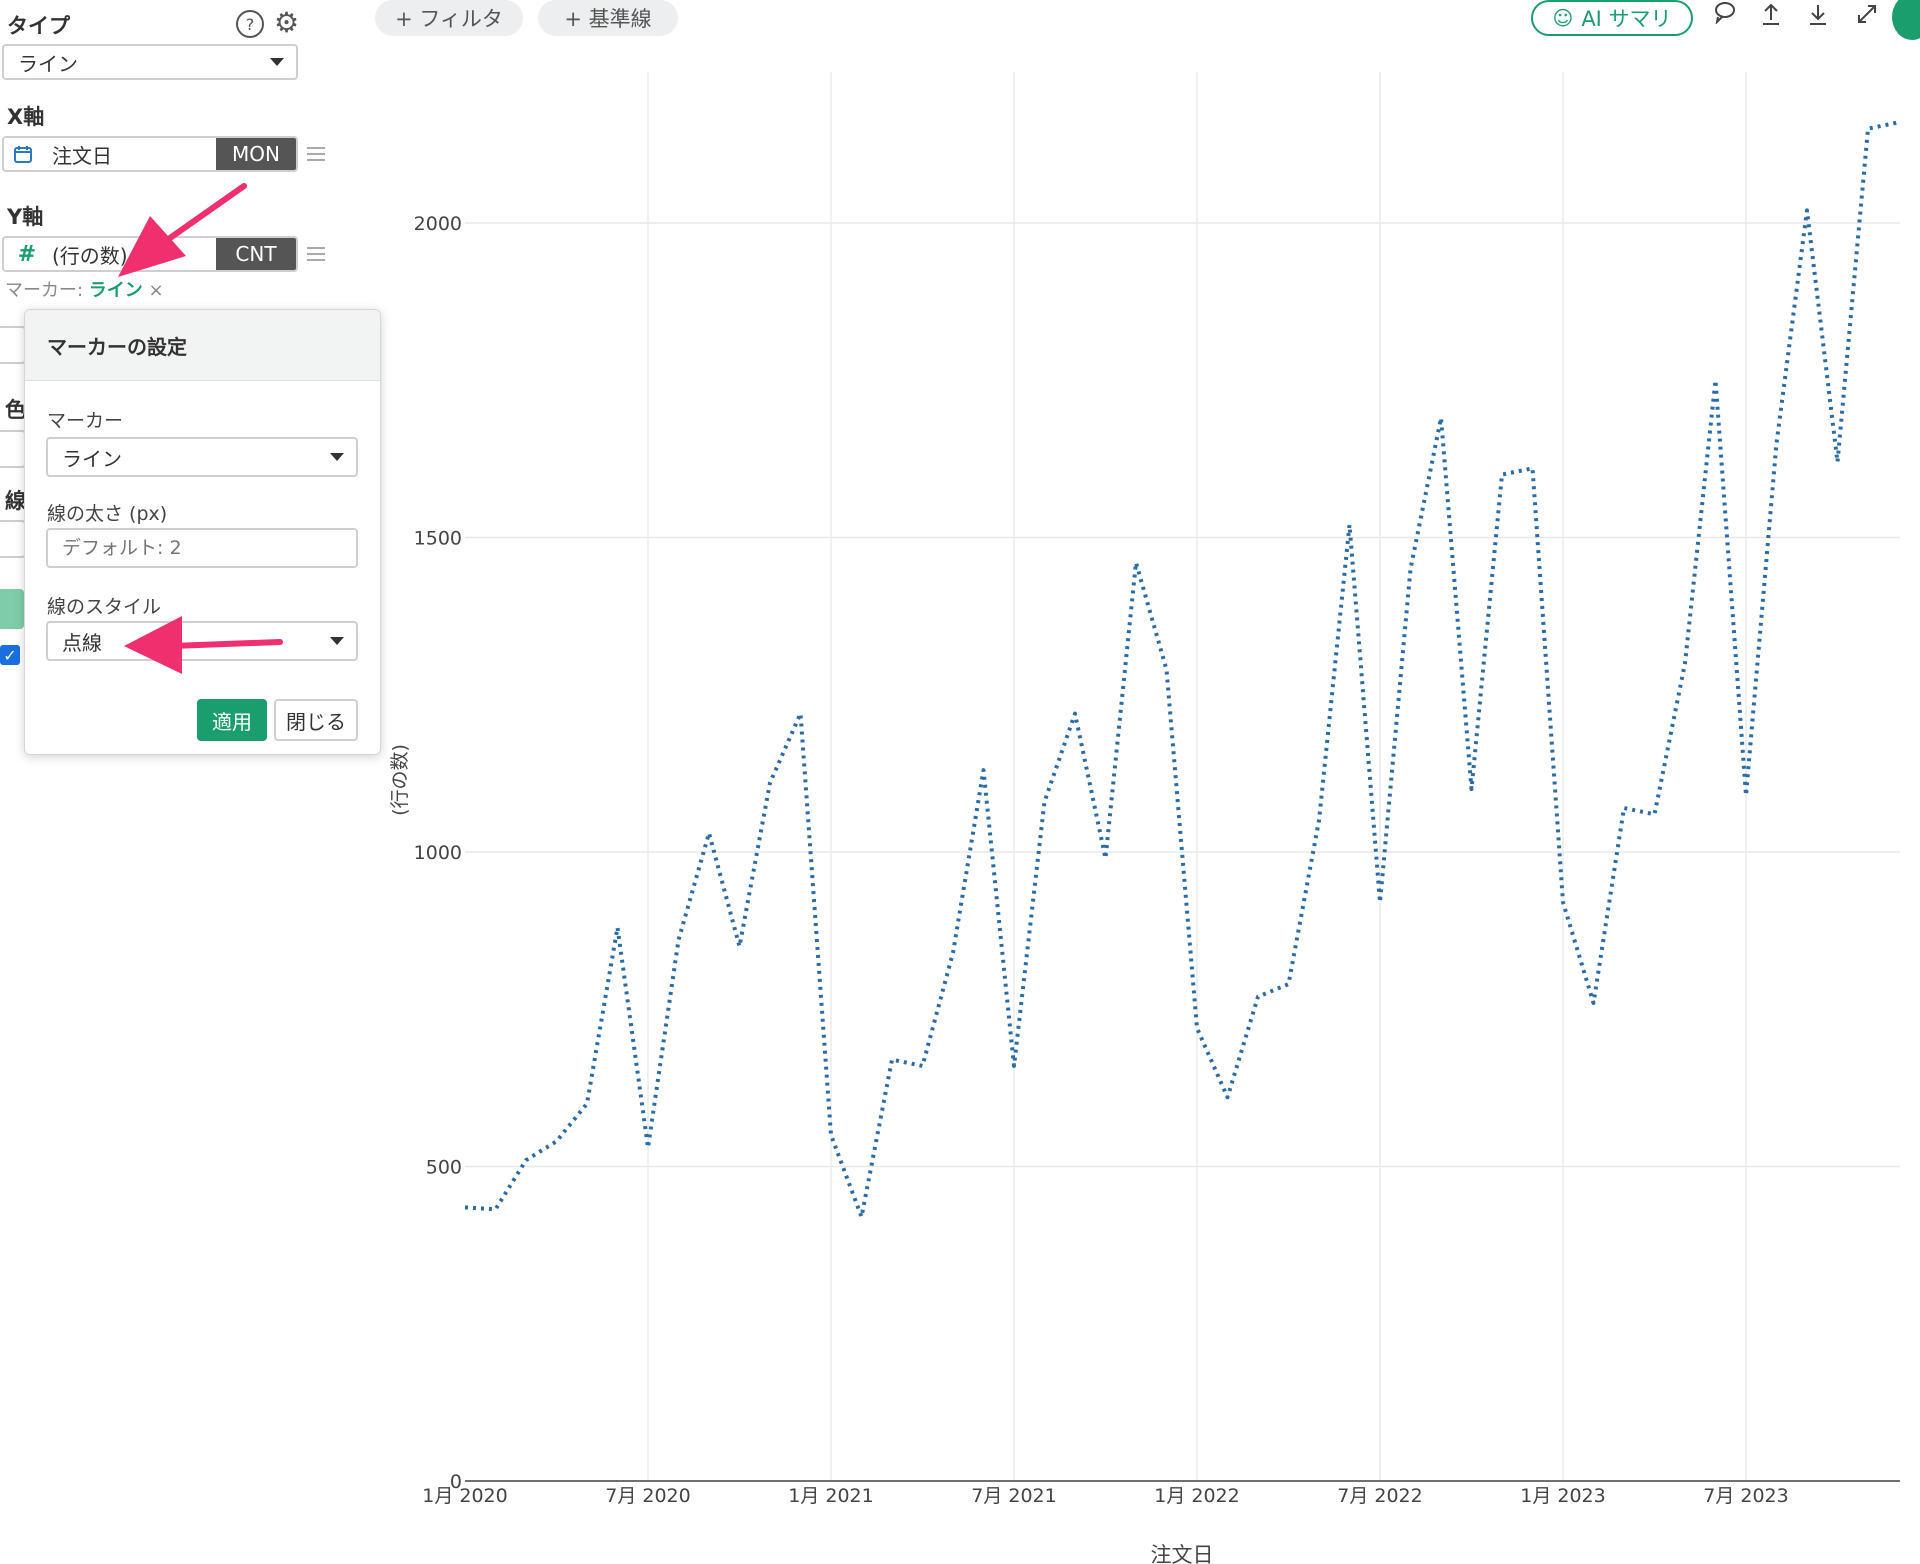 This screenshot has height=1564, width=1920. What do you see at coordinates (1013, 1496) in the screenshot?
I see `x-tick-label: 7月 2021` at bounding box center [1013, 1496].